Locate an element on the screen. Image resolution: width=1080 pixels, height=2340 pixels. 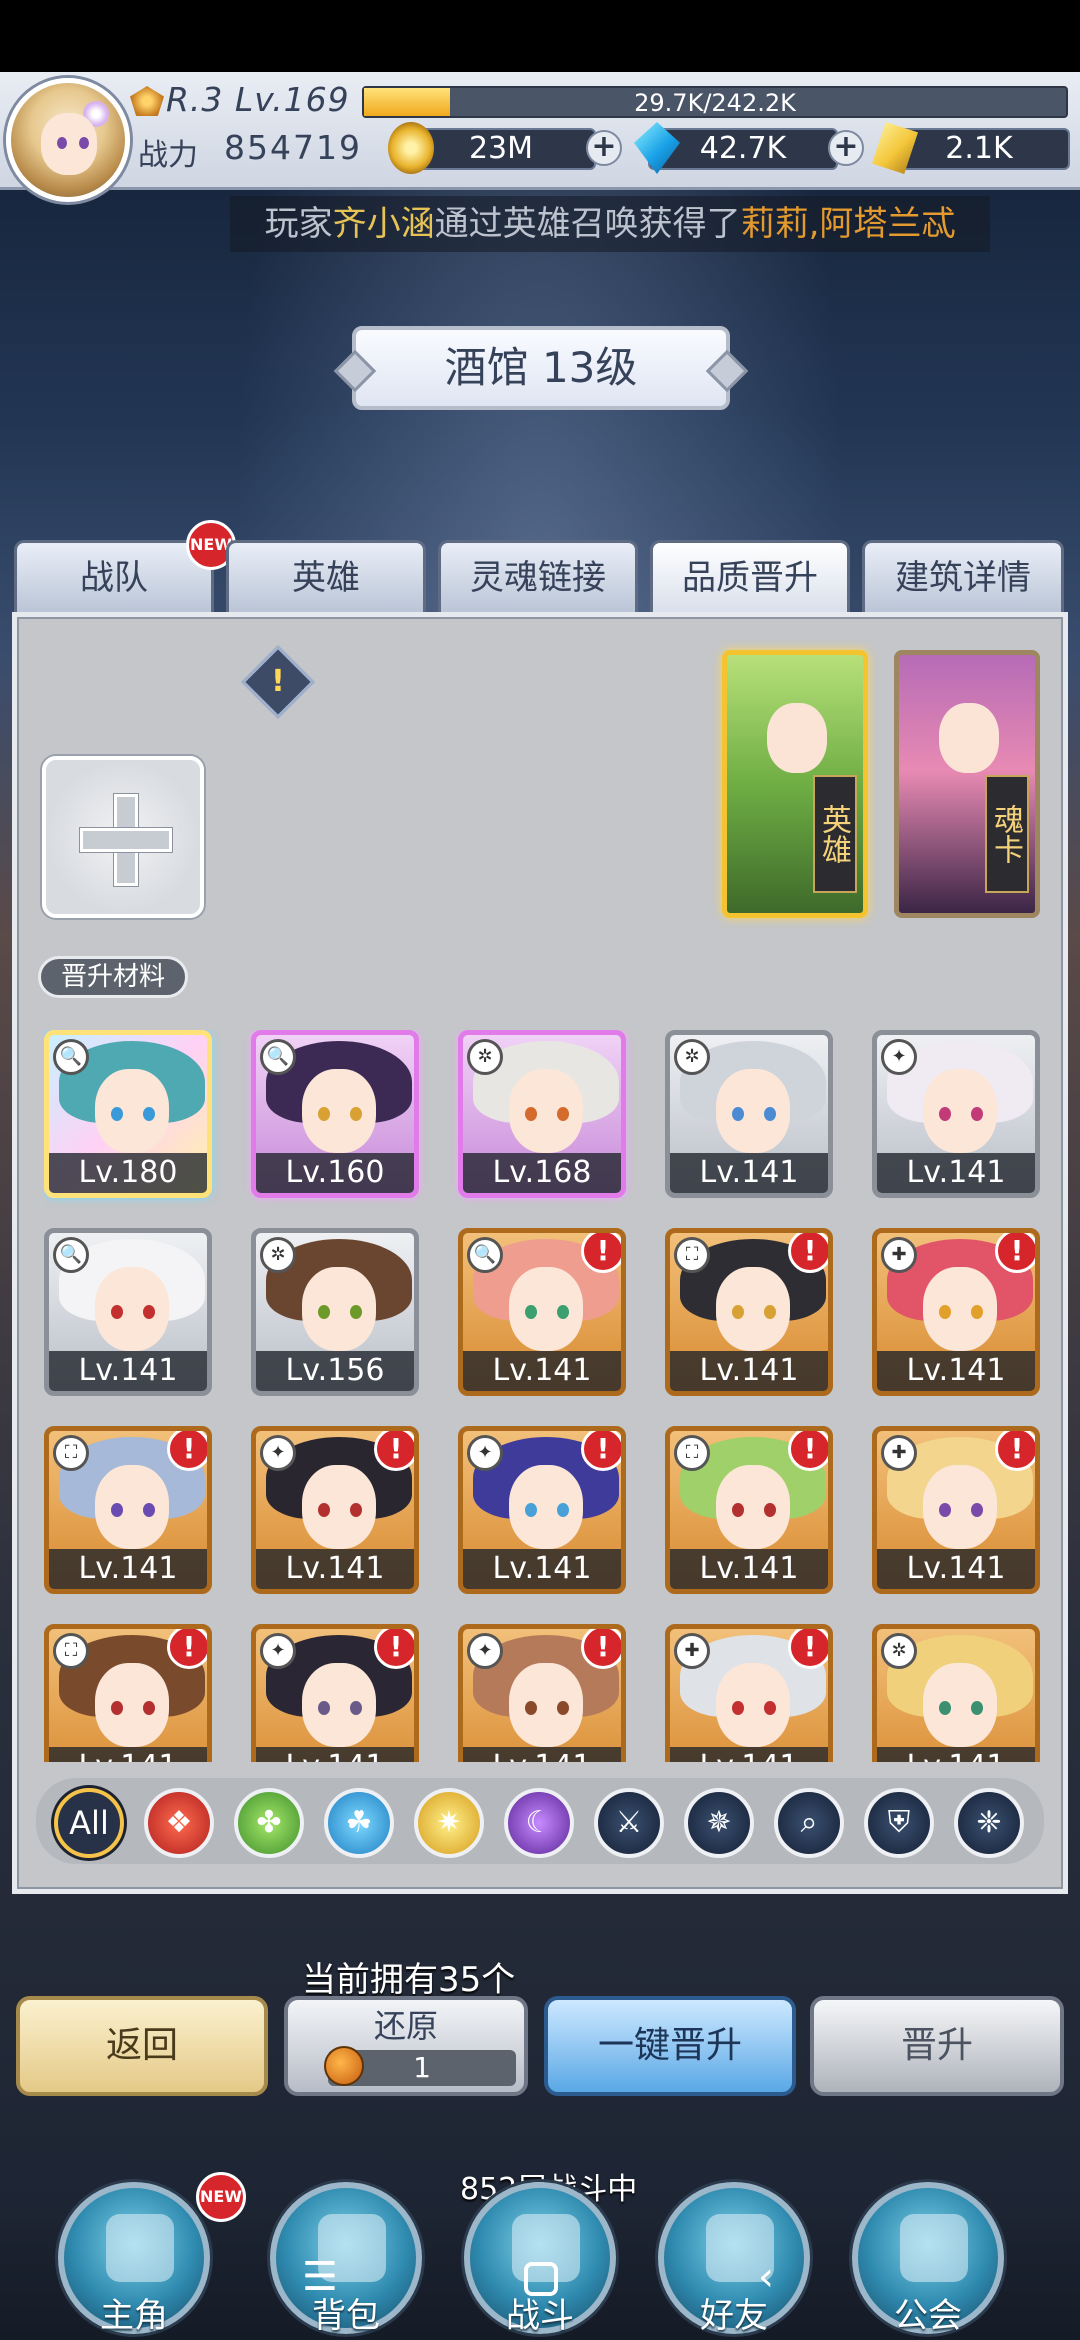
soul-card-label: 魂卡 is located at coordinates (1007, 834).